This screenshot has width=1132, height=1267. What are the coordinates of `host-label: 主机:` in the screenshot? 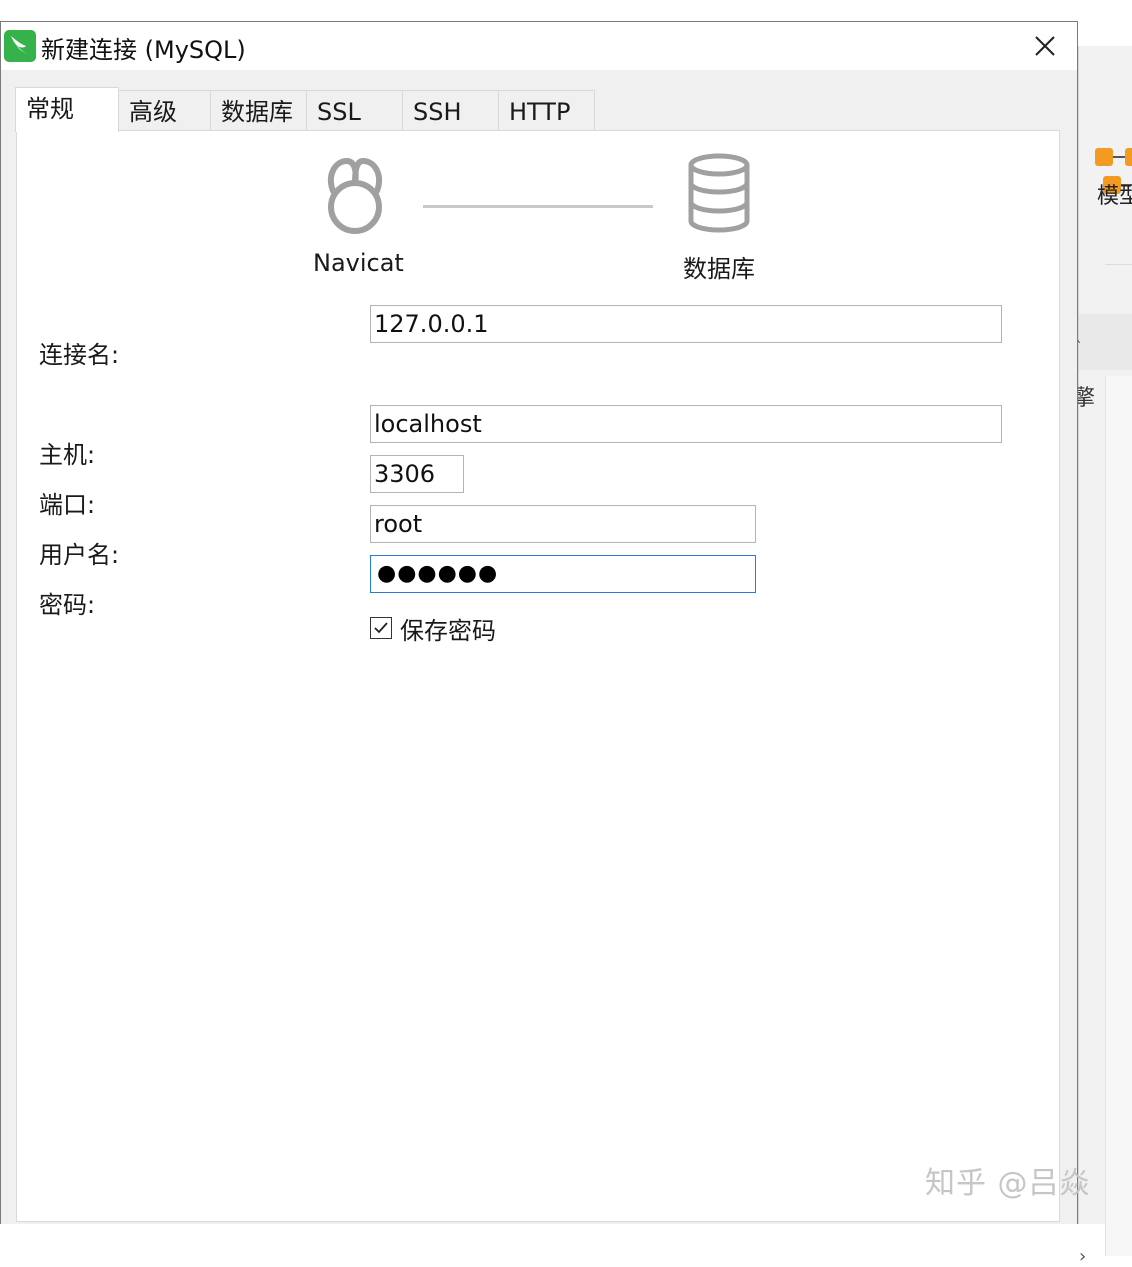 It's located at (67, 455).